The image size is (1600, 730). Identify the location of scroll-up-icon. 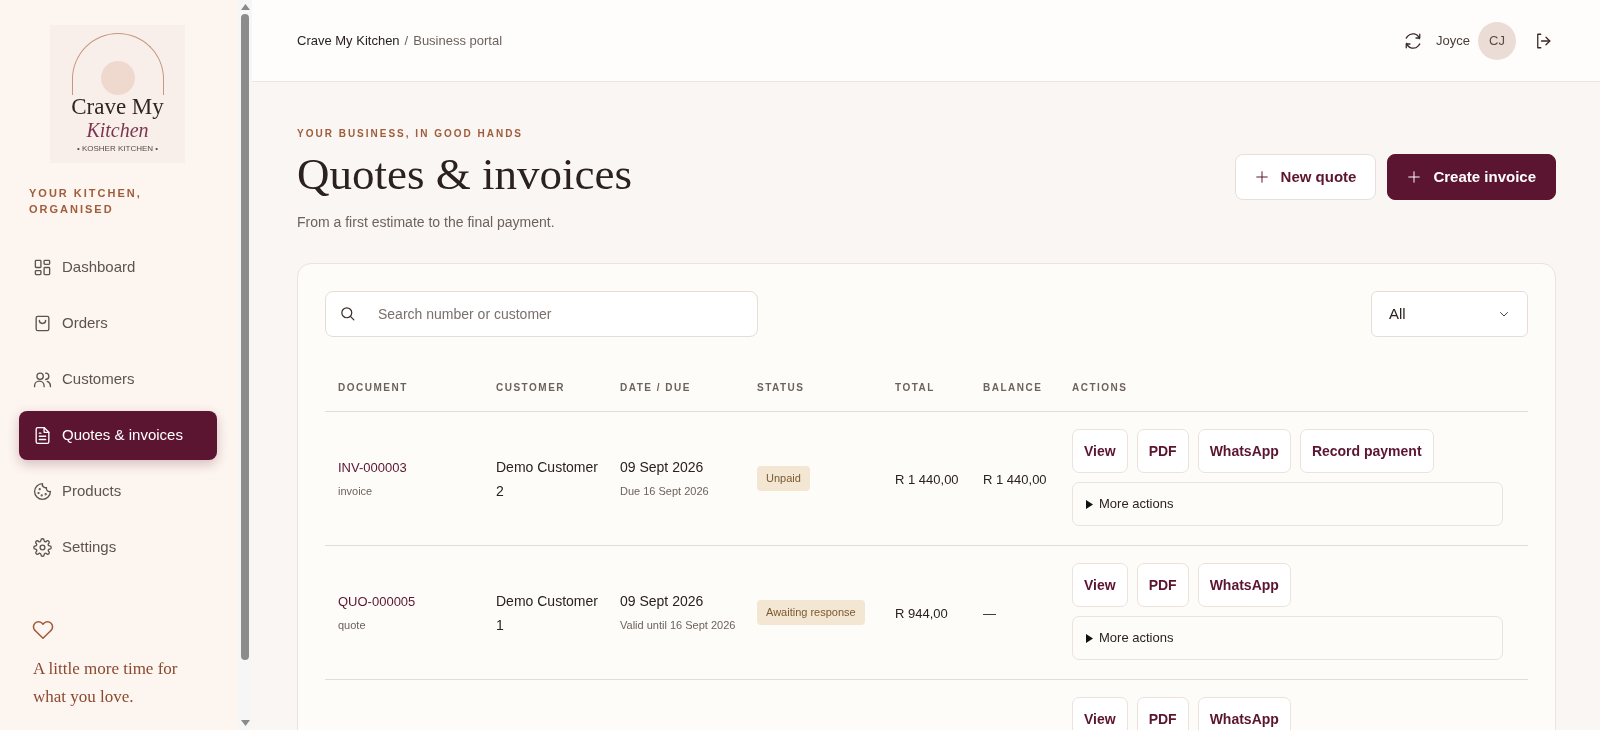
(245, 7).